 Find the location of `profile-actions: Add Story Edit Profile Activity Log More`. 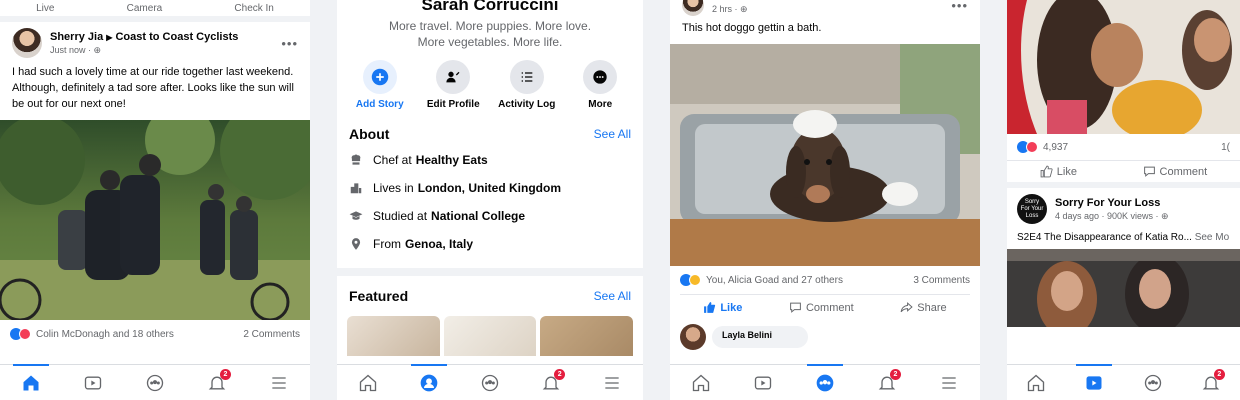

profile-actions: Add Story Edit Profile Activity Log More is located at coordinates (490, 80).